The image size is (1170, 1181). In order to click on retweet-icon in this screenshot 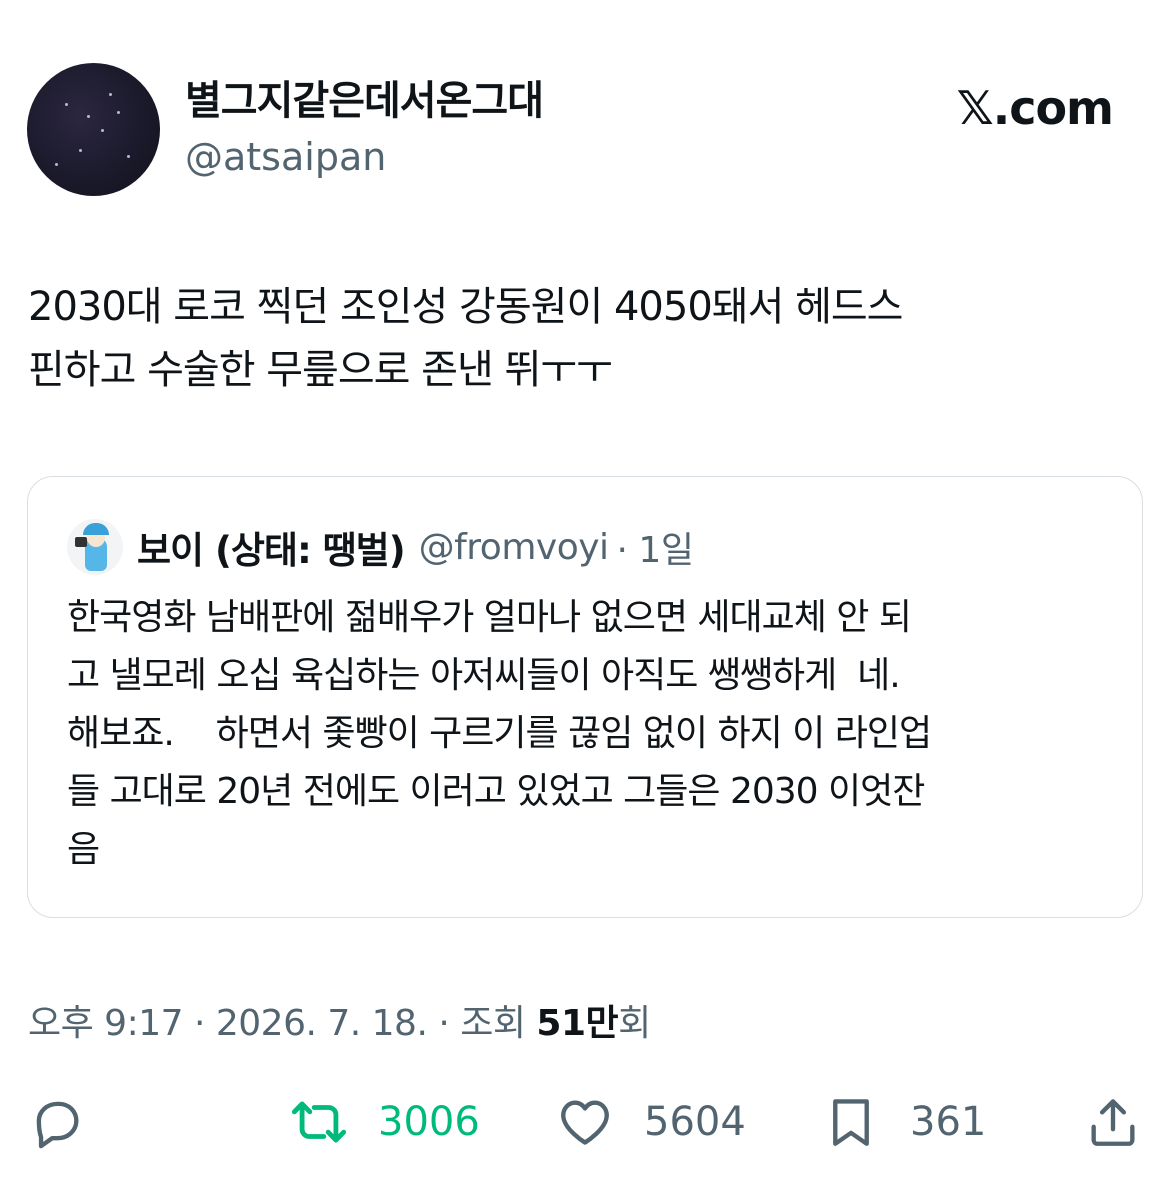, I will do `click(319, 1122)`.